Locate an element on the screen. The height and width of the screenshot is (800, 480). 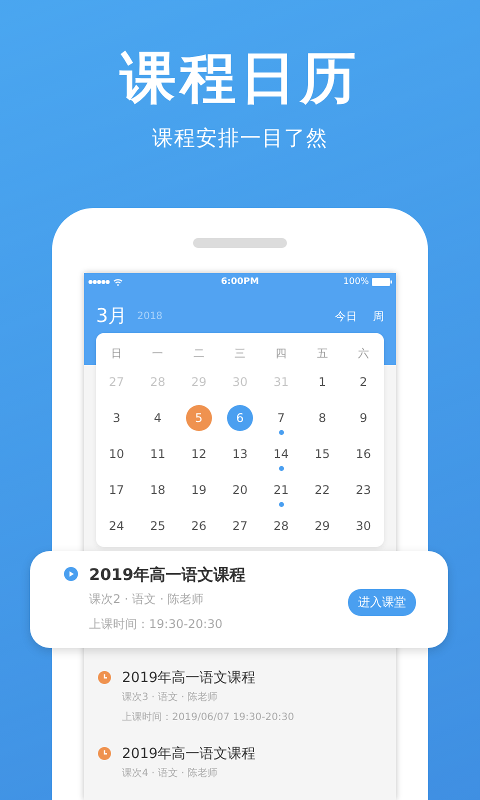
day-number: 11 is located at coordinates (157, 454).